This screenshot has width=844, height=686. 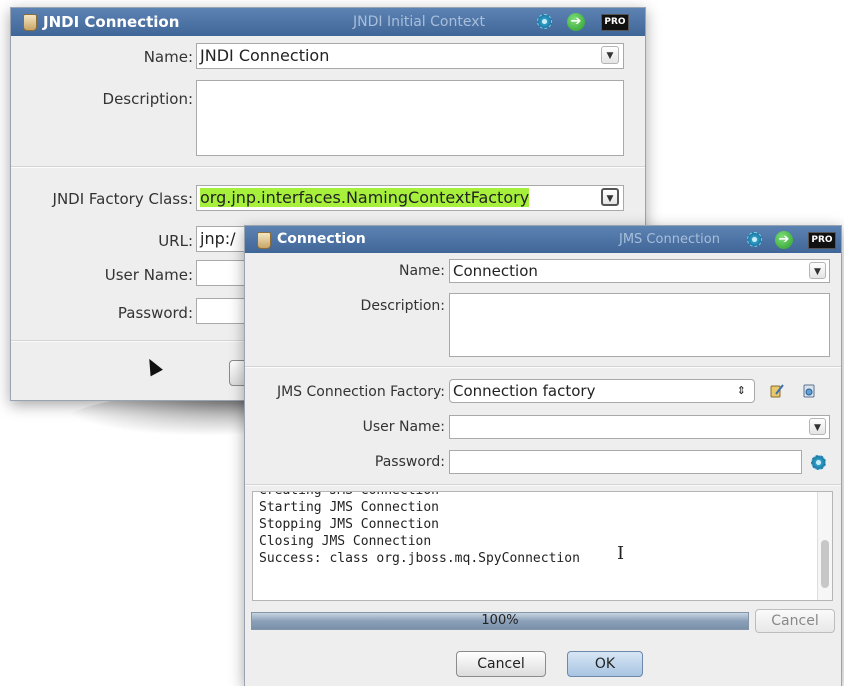 What do you see at coordinates (419, 22) in the screenshot?
I see `jndi-subtitle: JNDI Initial Context` at bounding box center [419, 22].